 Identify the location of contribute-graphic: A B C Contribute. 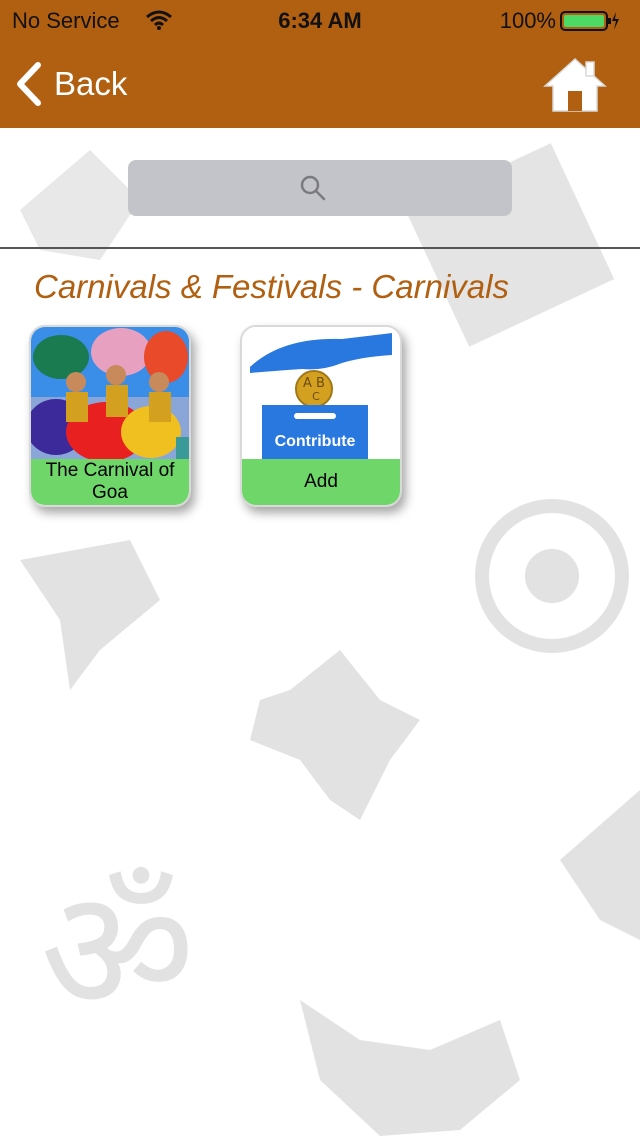
(321, 393).